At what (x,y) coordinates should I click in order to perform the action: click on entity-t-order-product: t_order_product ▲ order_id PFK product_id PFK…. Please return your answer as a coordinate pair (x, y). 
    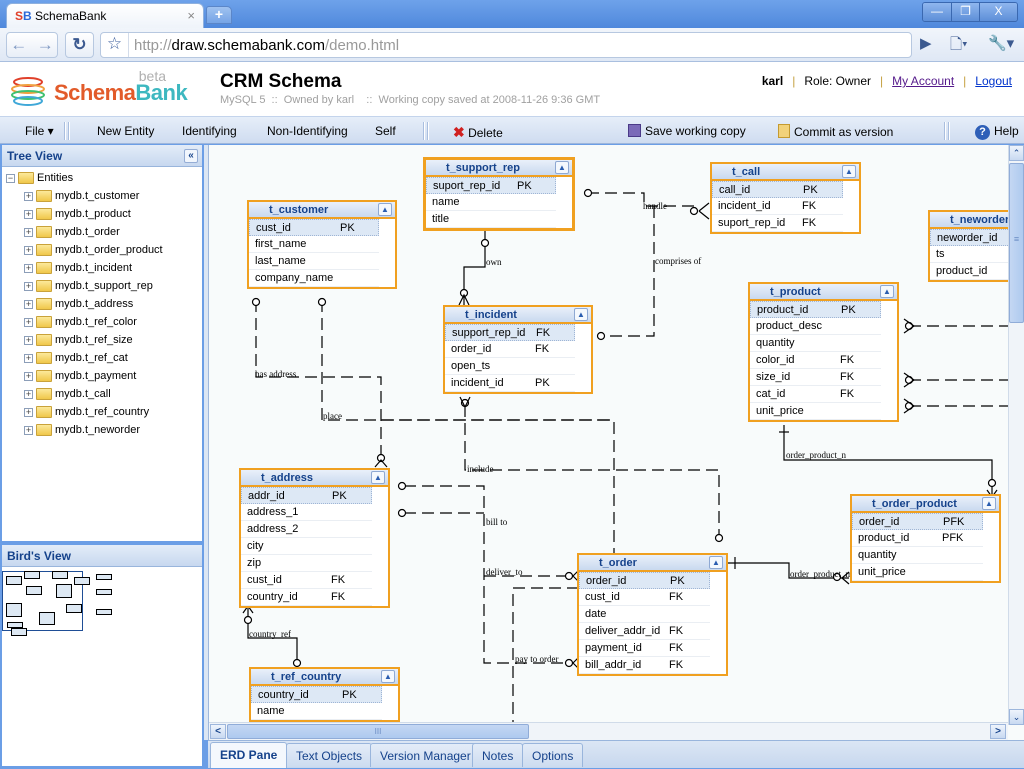
    Looking at the image, I should click on (925, 538).